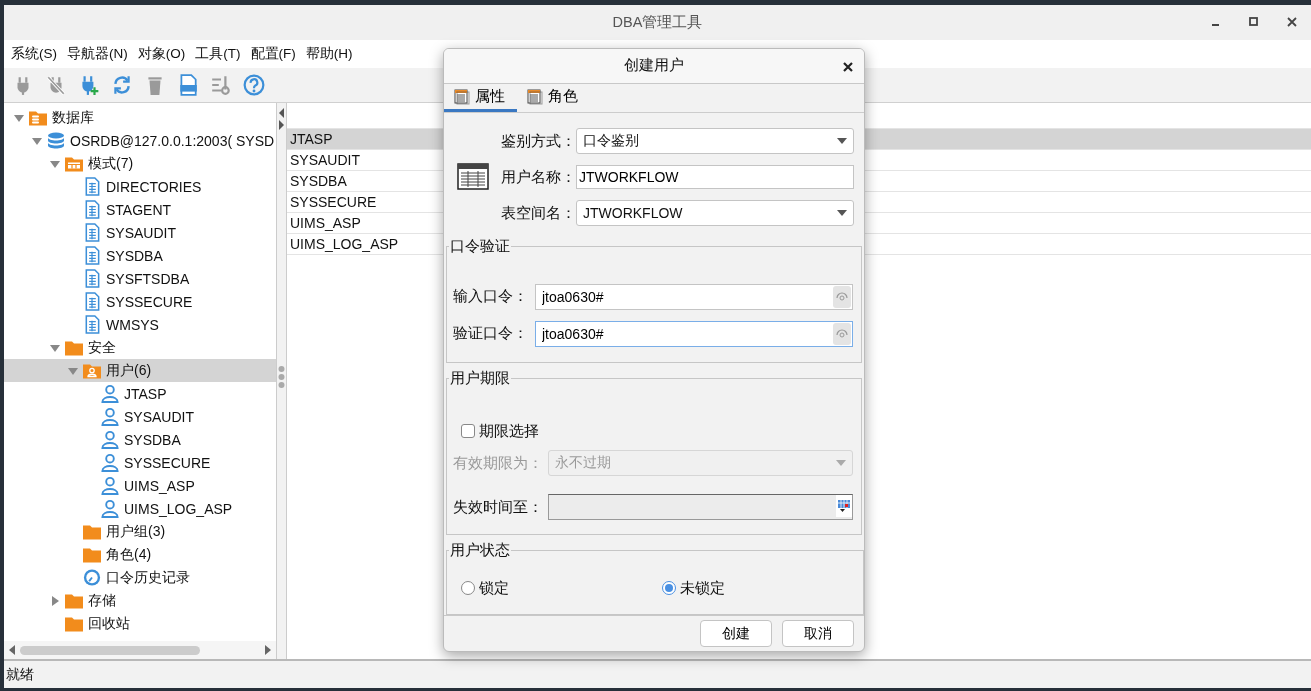 The image size is (1311, 691). Describe the element at coordinates (654, 66) in the screenshot. I see `dialog-title: 创建用户` at that location.